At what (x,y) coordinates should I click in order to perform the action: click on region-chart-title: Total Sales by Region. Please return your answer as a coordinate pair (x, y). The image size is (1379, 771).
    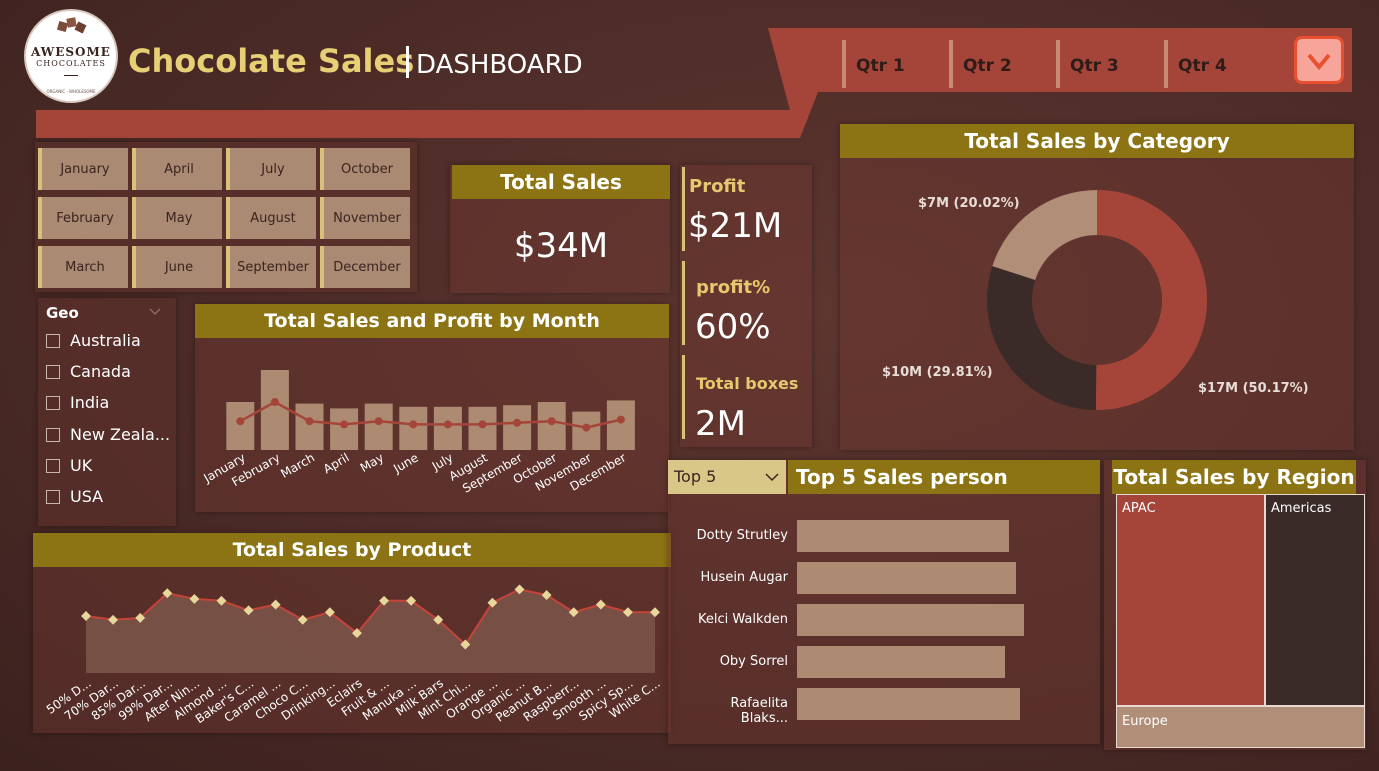
    Looking at the image, I should click on (1234, 477).